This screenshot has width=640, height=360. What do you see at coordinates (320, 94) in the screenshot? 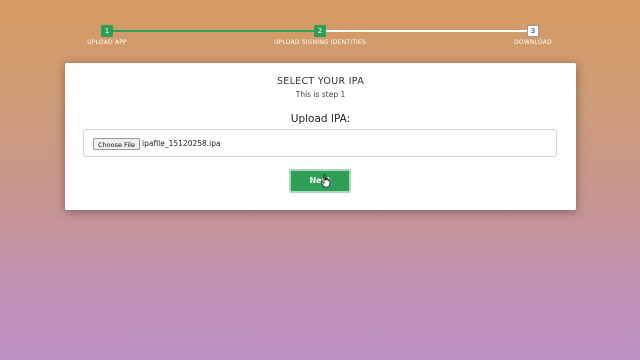
I see `card-subtitle: This is step 1` at bounding box center [320, 94].